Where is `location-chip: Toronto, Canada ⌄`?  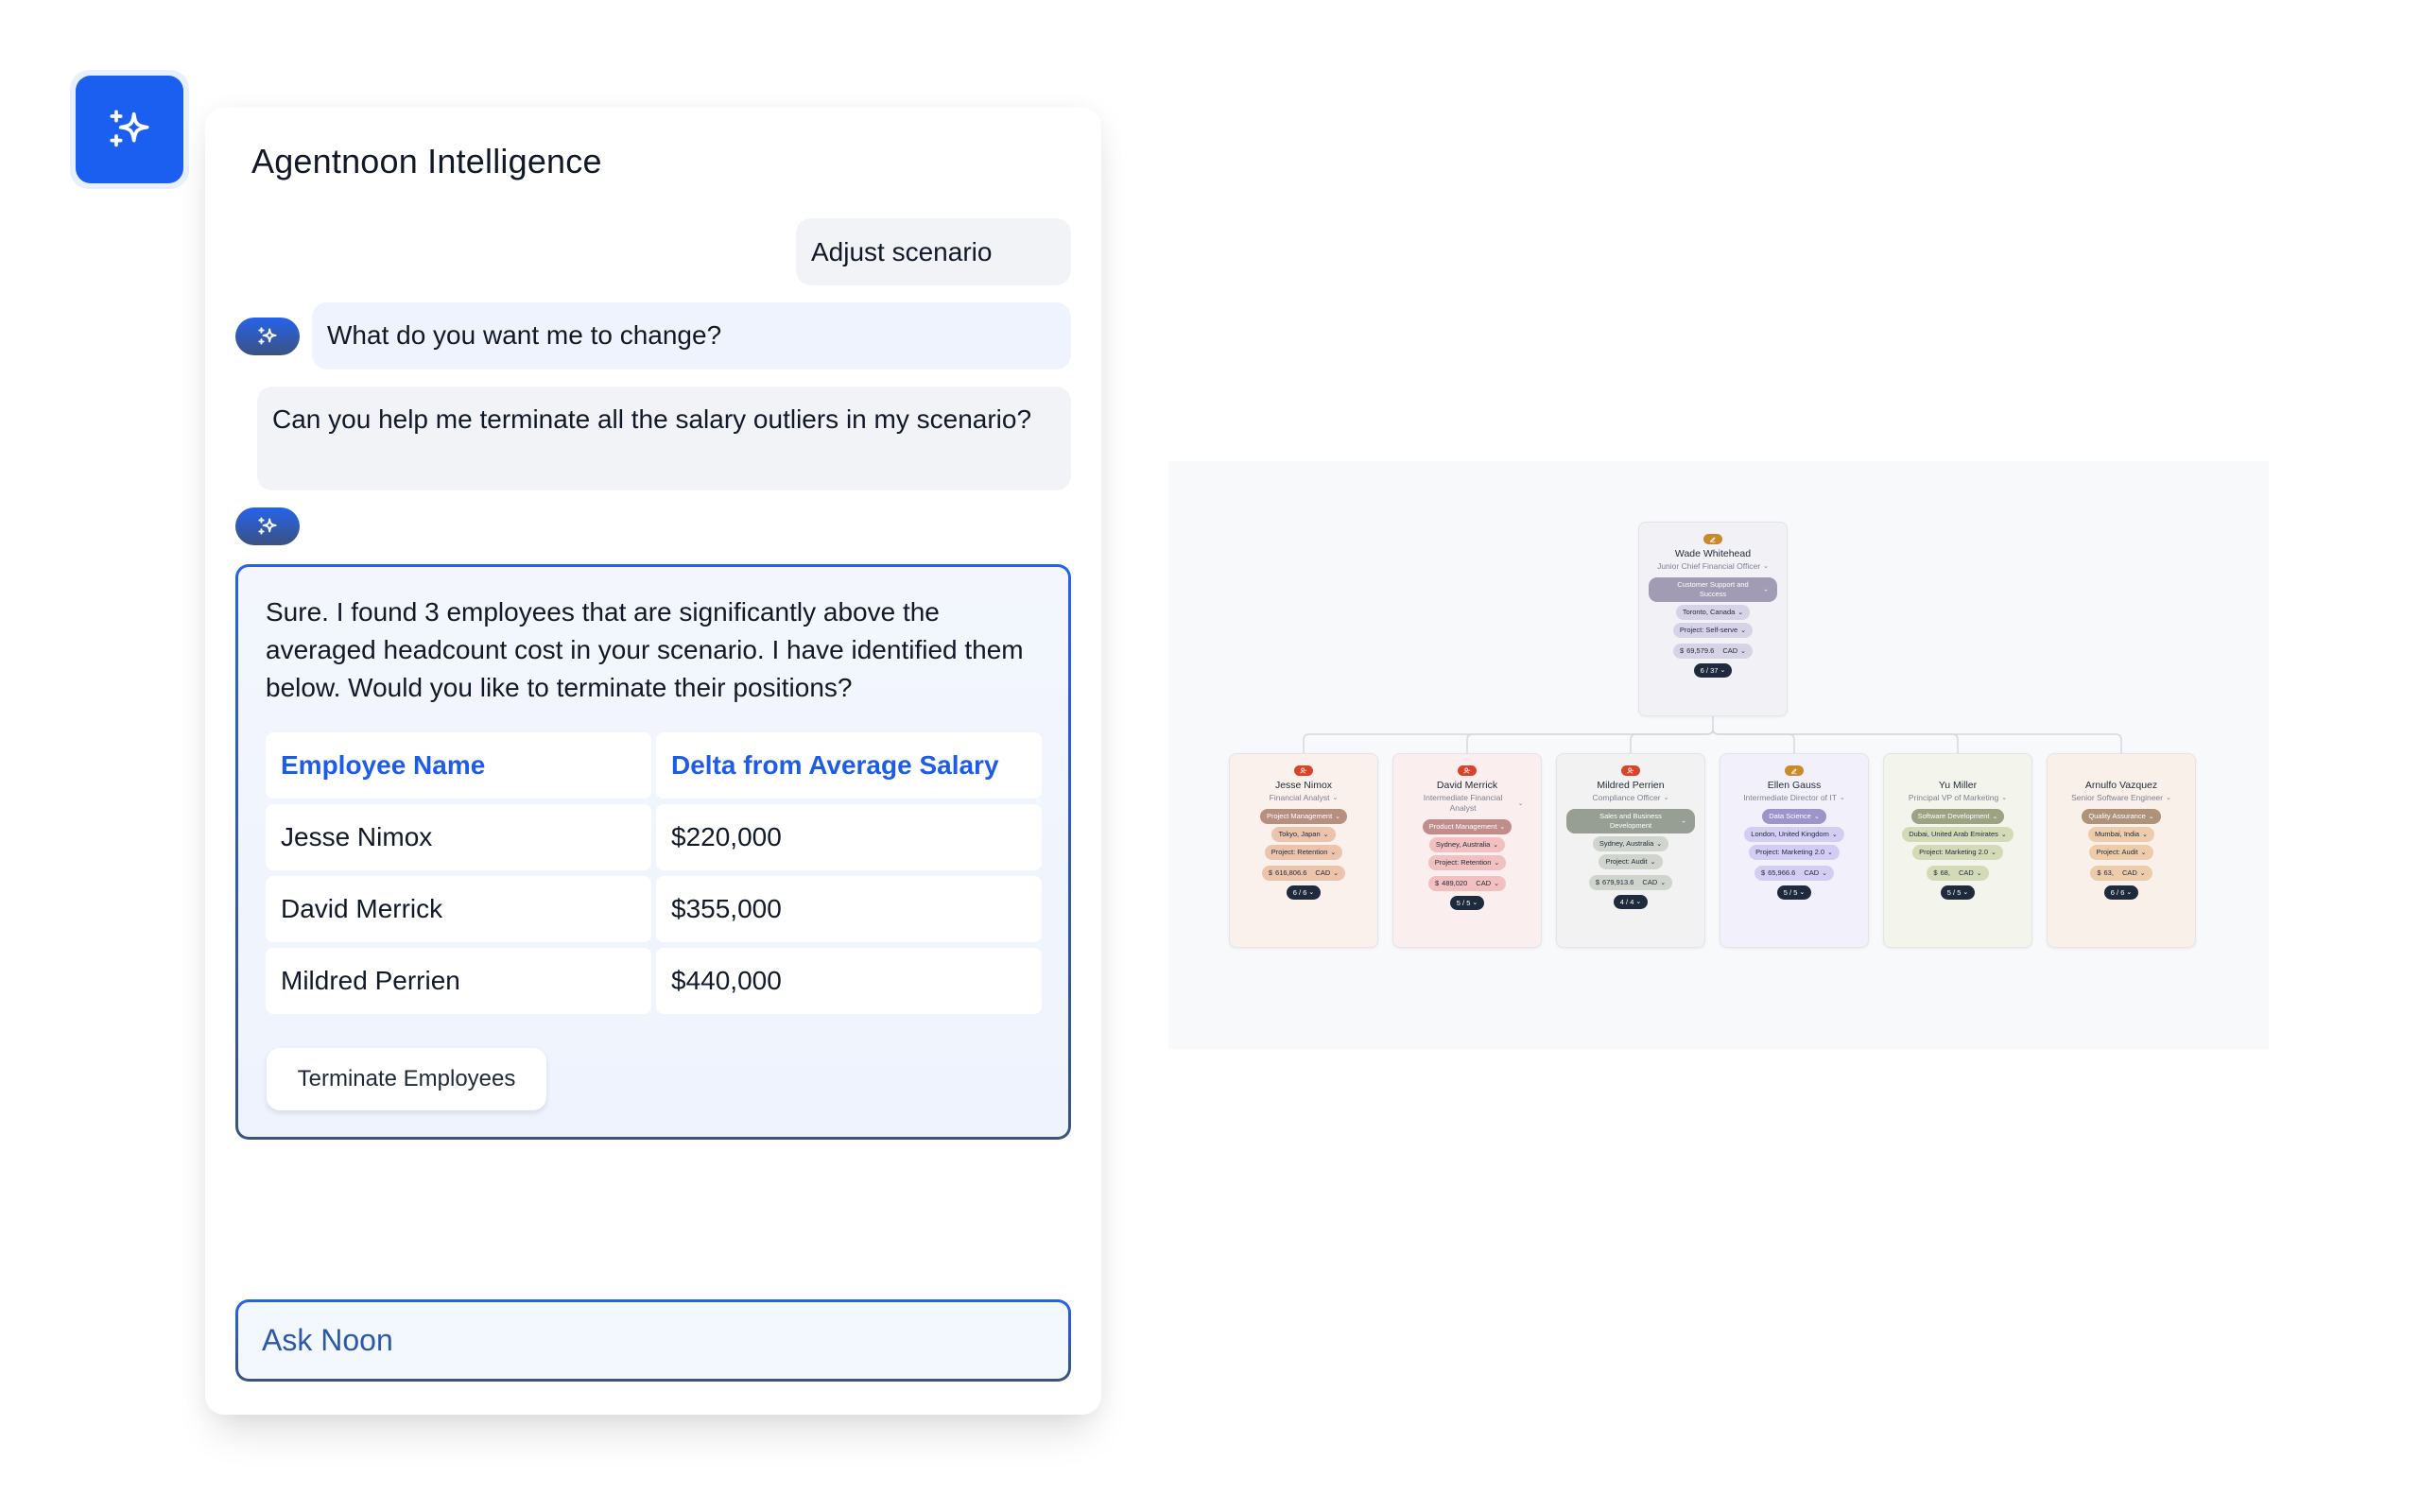 location-chip: Toronto, Canada ⌄ is located at coordinates (1713, 612).